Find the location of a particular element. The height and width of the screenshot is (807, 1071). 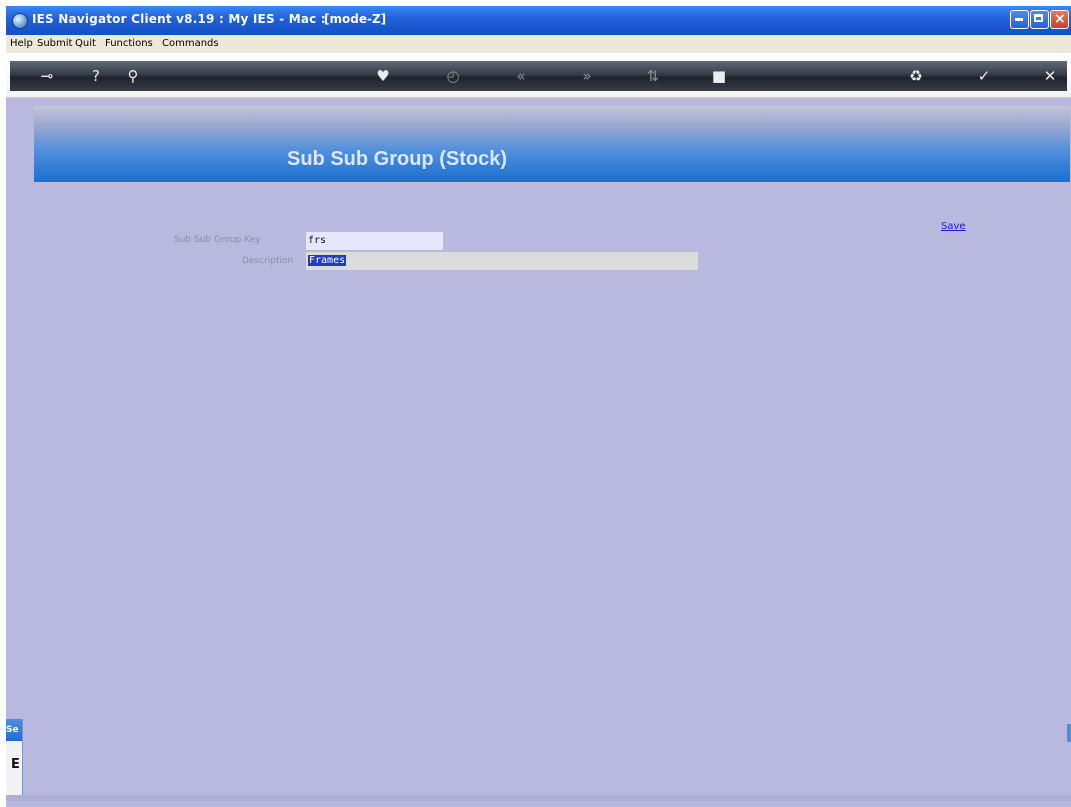

toolbar: ⊸ ? ⚲ ♥ ◴ « » ⇅ ■ ♻ ✓ ✕ is located at coordinates (538, 75).